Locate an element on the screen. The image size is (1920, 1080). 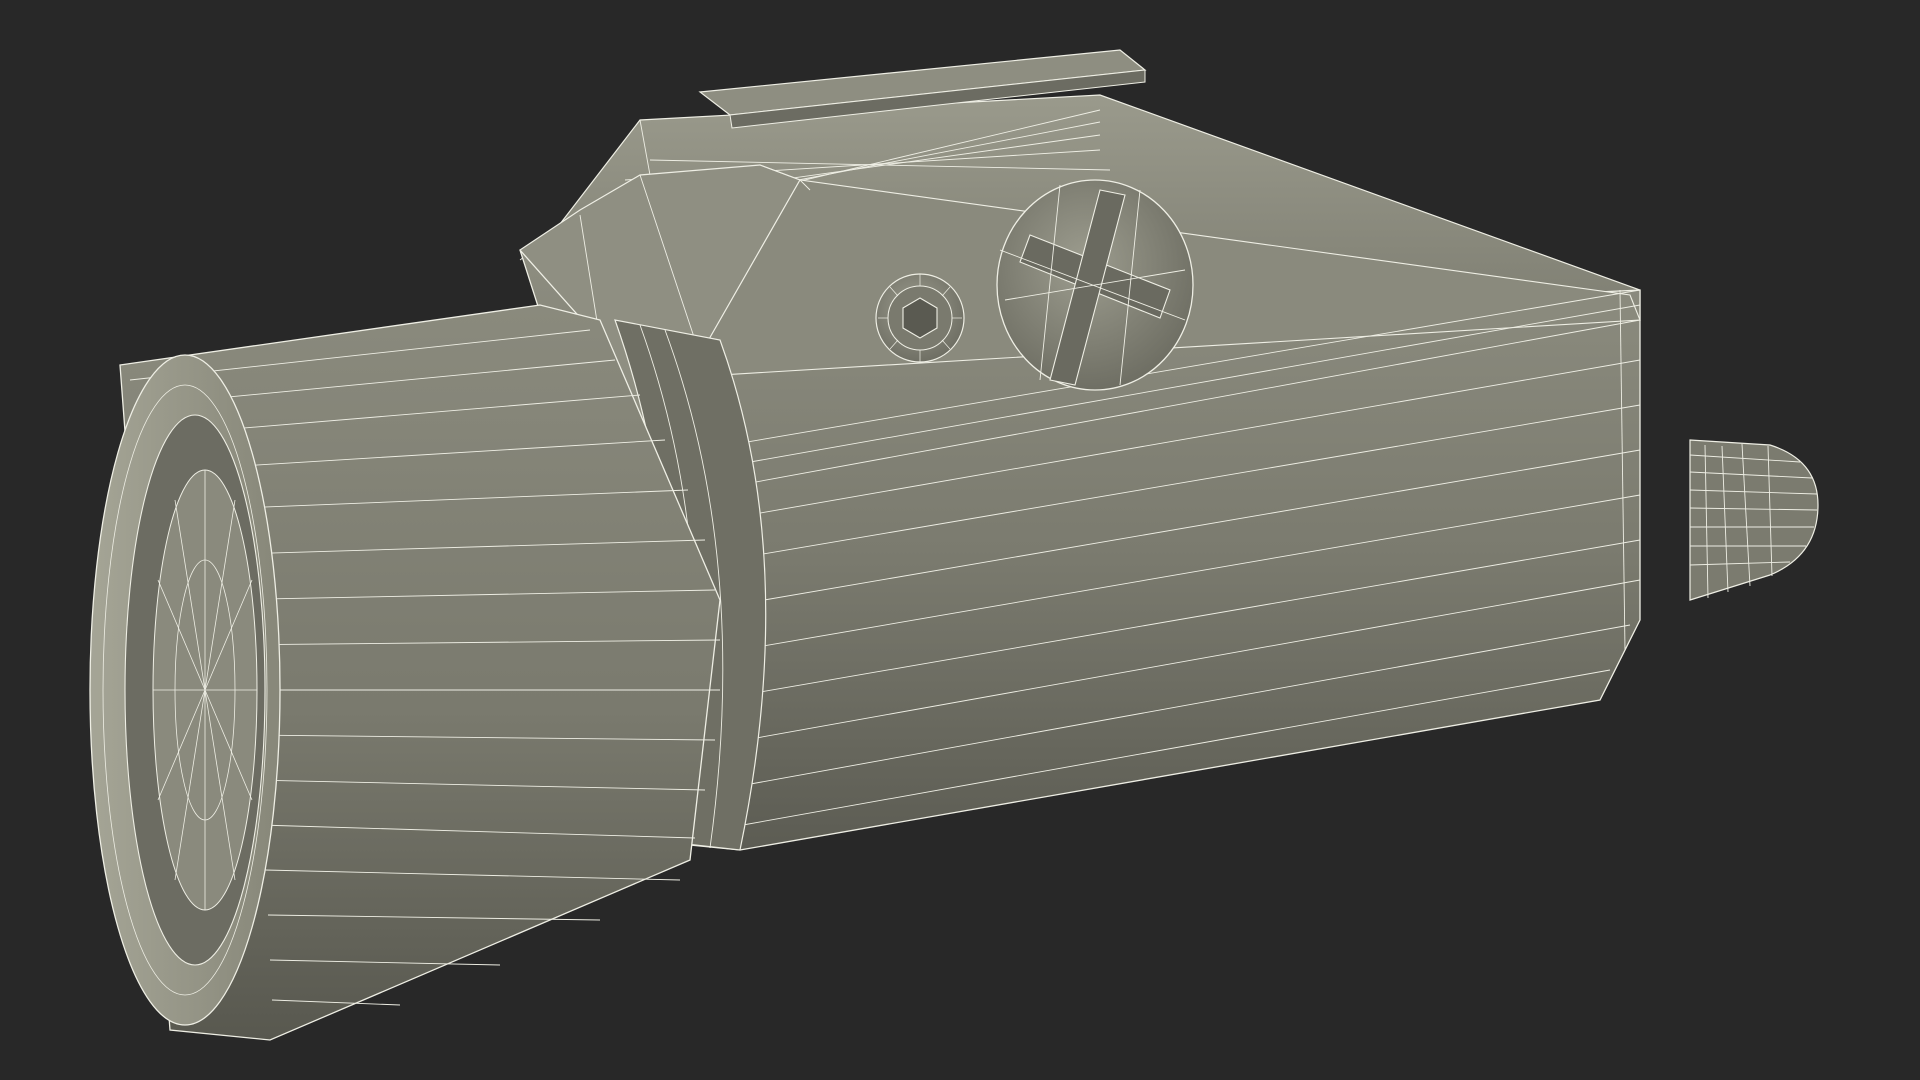
slotted-knob-icon is located at coordinates (1095, 285).